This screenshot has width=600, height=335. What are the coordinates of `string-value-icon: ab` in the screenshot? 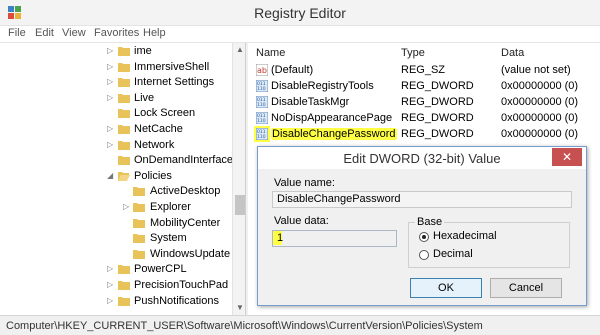 It's located at (262, 70).